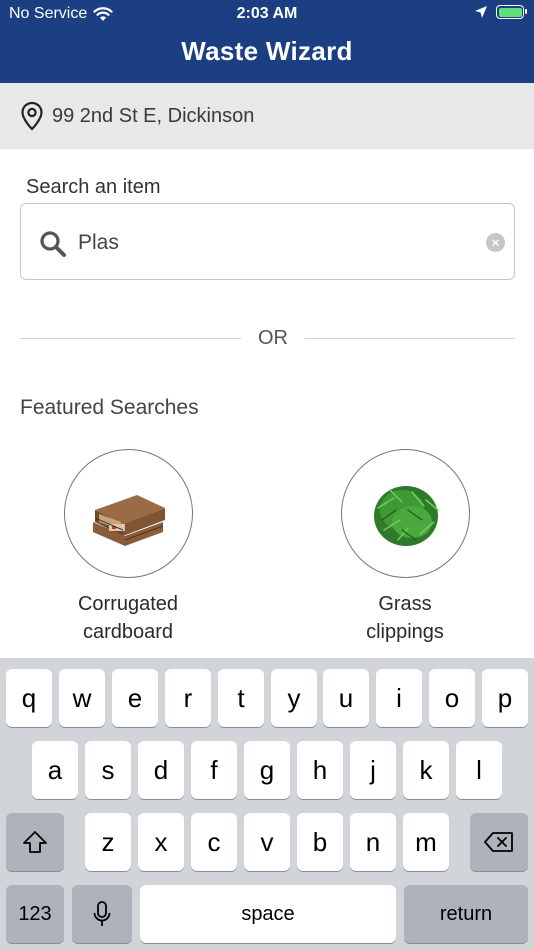 The height and width of the screenshot is (950, 534). Describe the element at coordinates (241, 698) in the screenshot. I see `key-t: t` at that location.